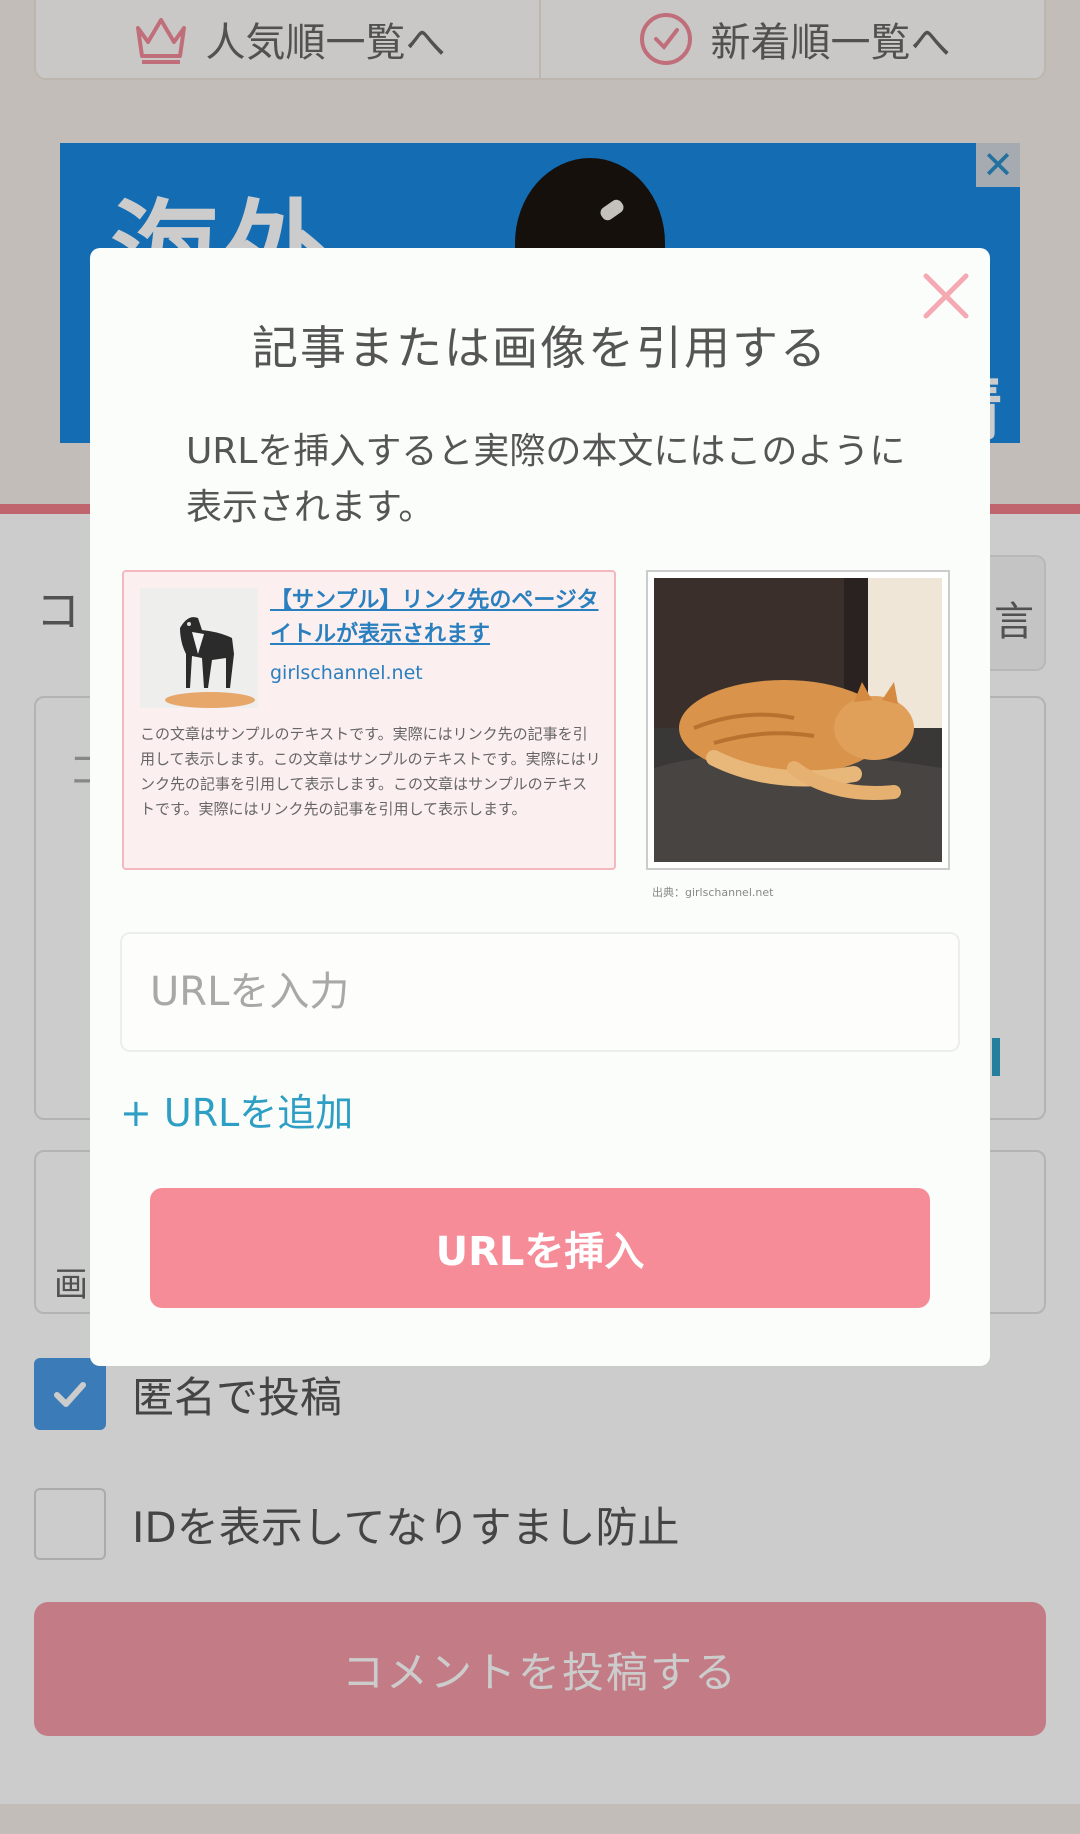 The width and height of the screenshot is (1080, 1834). I want to click on sample-dog-thumbnail, so click(199, 648).